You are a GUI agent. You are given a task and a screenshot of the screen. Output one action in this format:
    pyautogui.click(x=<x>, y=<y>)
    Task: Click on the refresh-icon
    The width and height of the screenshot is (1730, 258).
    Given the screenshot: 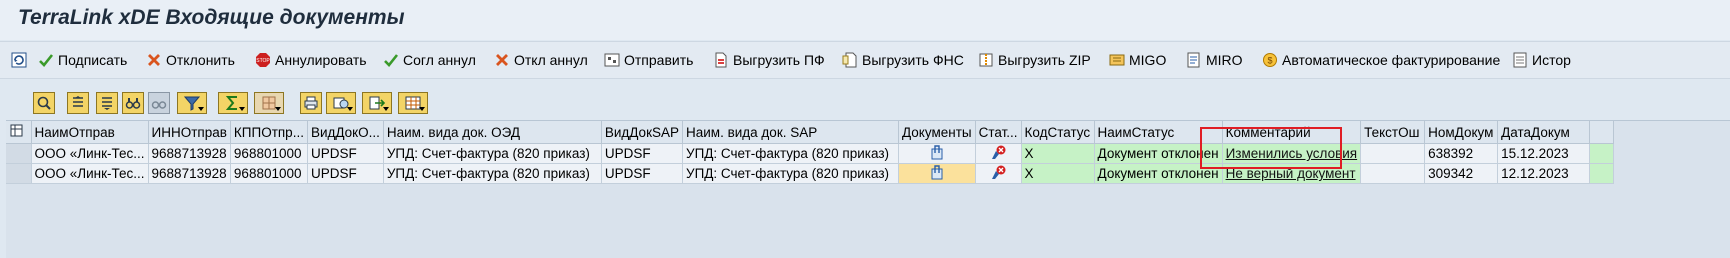 What is the action you would take?
    pyautogui.click(x=19, y=60)
    